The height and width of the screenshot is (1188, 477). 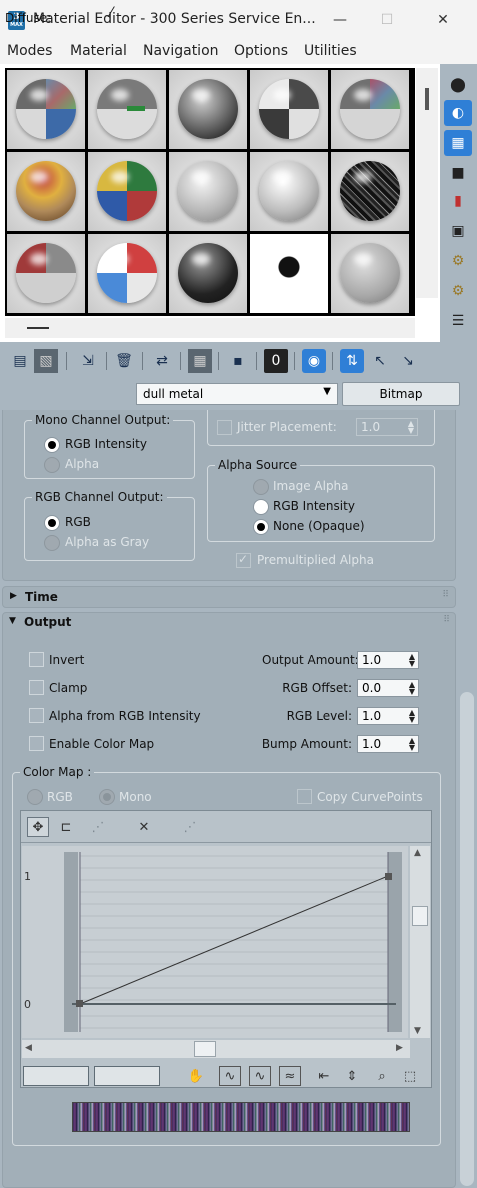 I want to click on radio-color-map-rgb, so click(x=35, y=797).